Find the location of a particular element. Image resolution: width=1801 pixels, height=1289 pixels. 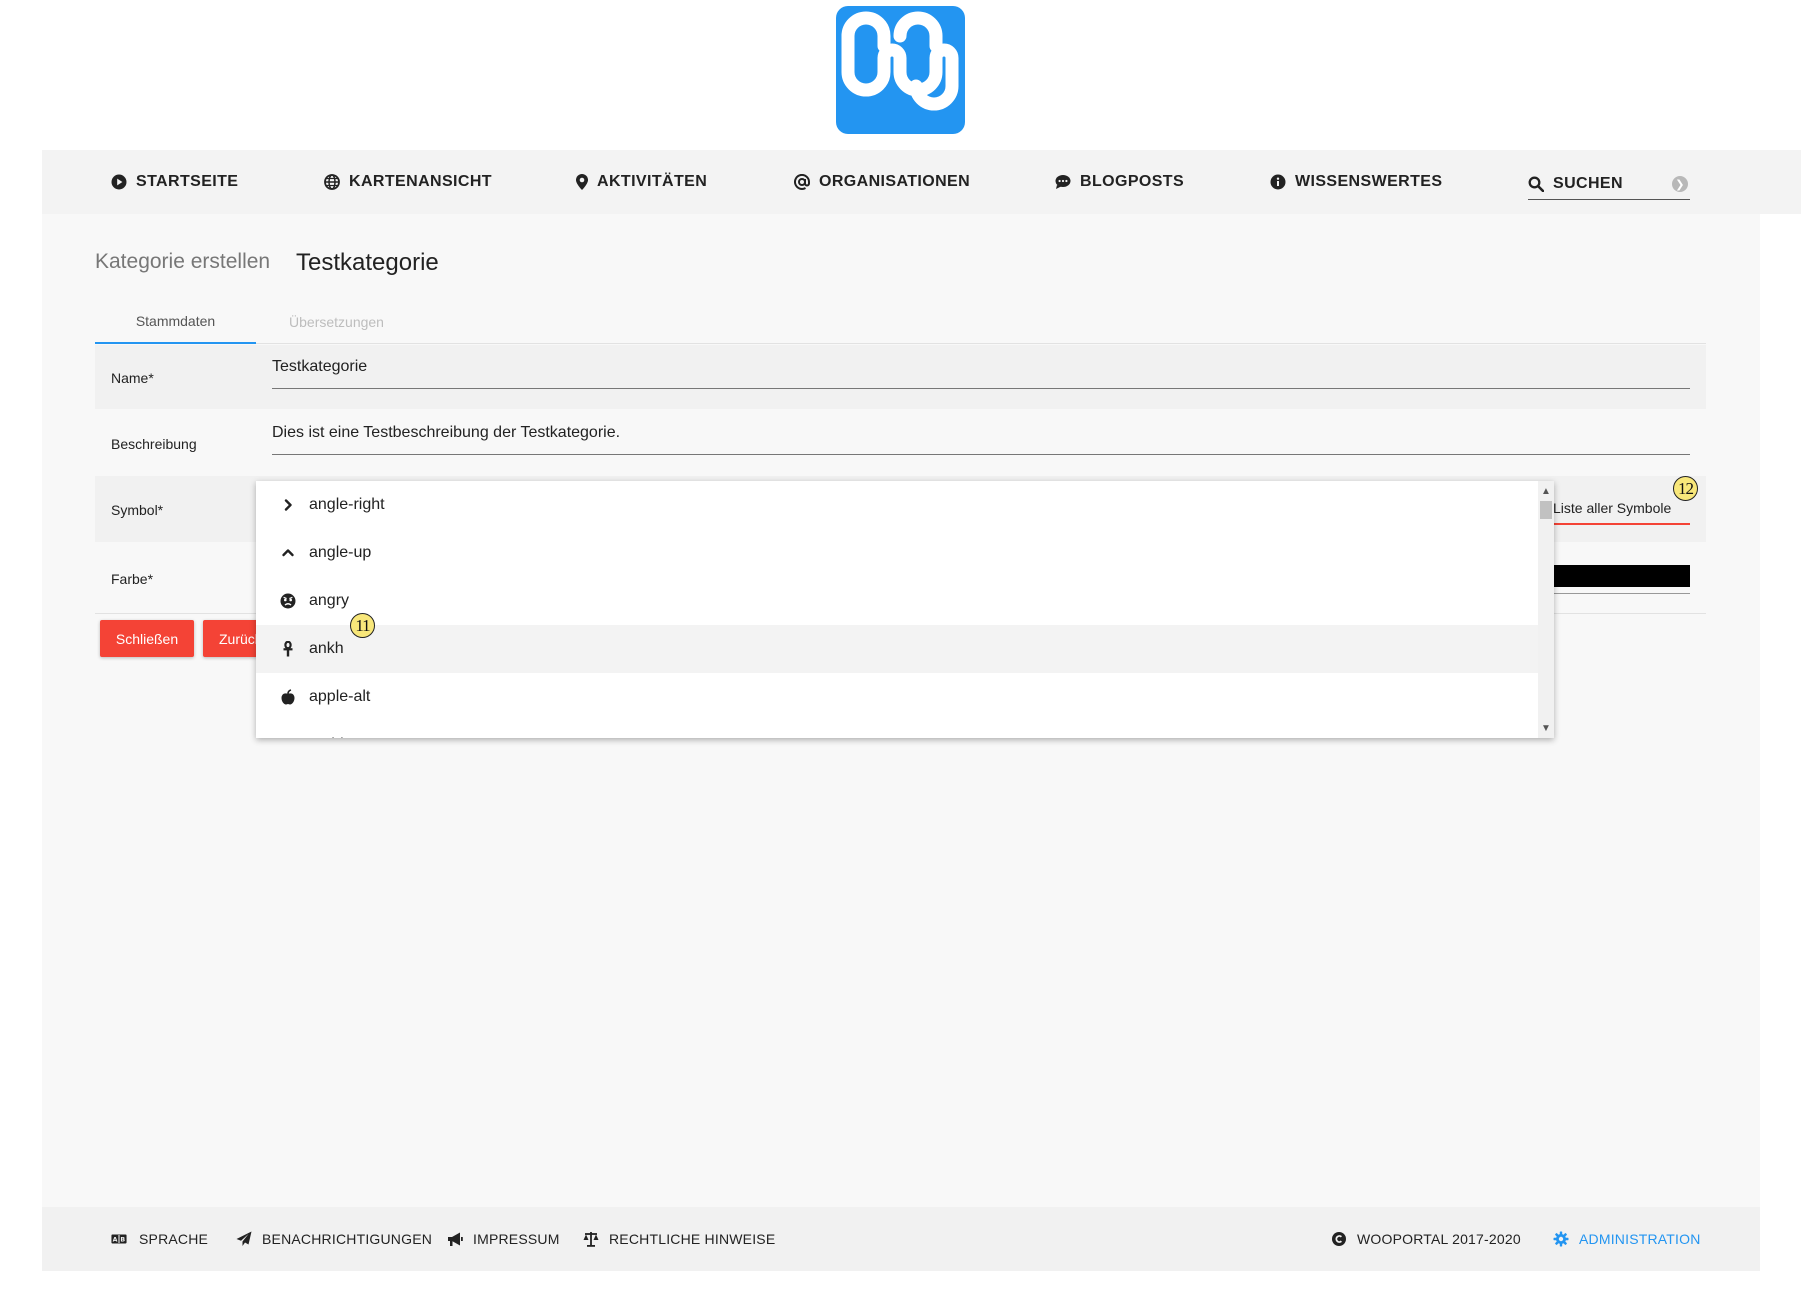

name-label: Name* is located at coordinates (132, 378).